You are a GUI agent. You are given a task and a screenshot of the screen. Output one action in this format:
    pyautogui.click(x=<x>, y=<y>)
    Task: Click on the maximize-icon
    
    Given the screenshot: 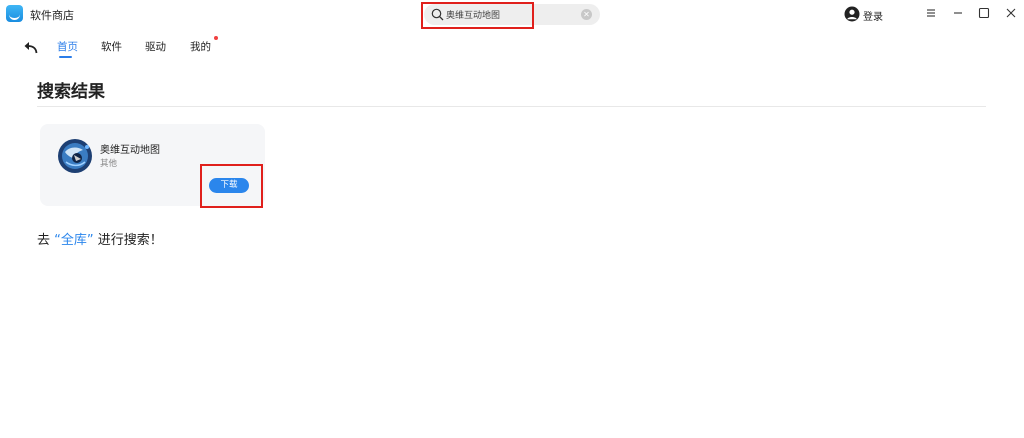 What is the action you would take?
    pyautogui.click(x=984, y=13)
    